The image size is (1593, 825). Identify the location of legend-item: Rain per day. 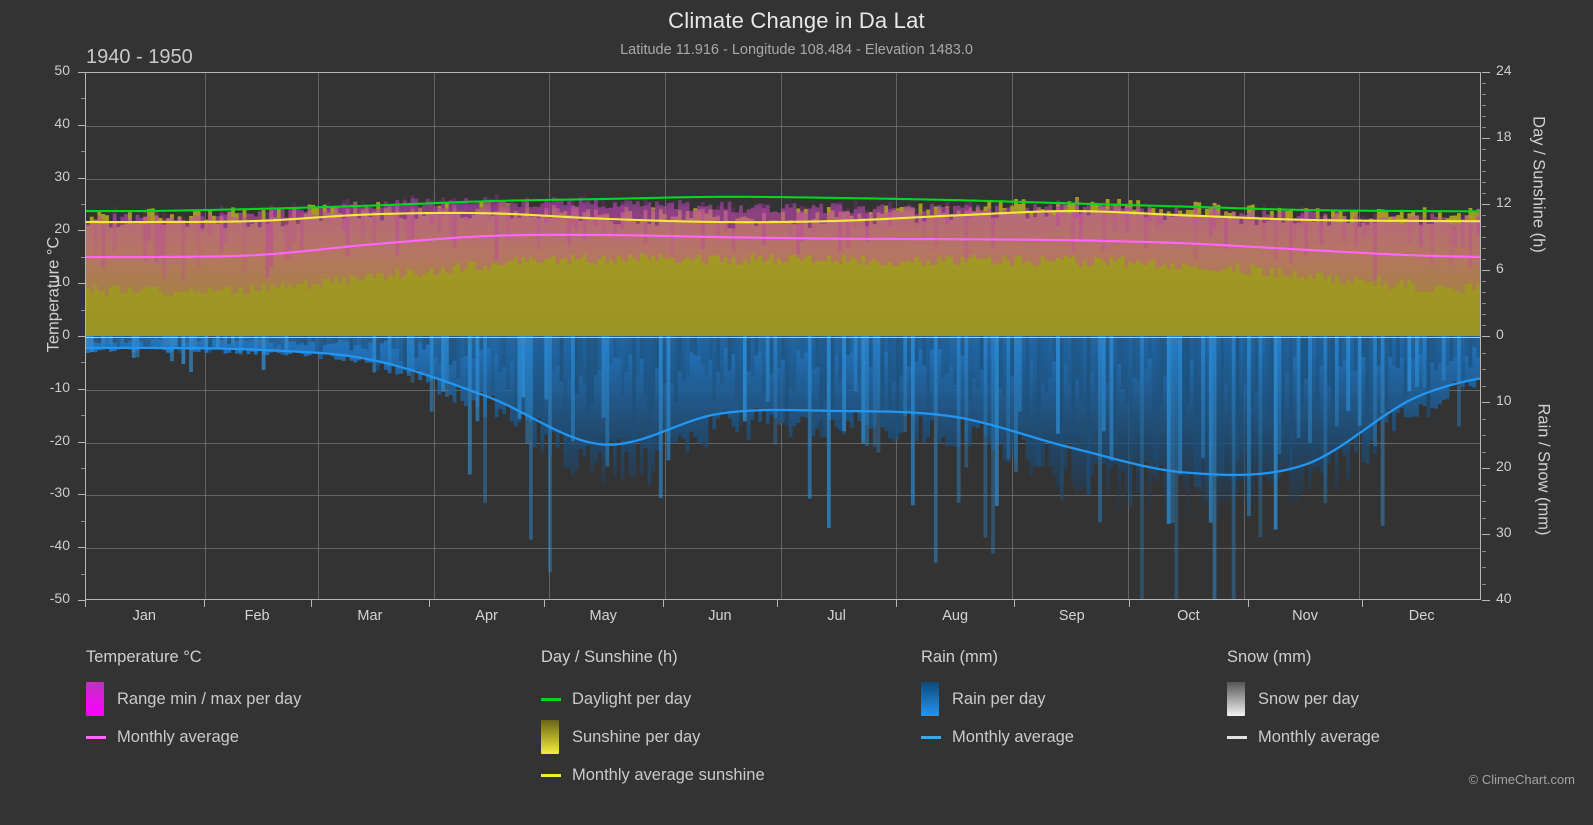
(997, 699).